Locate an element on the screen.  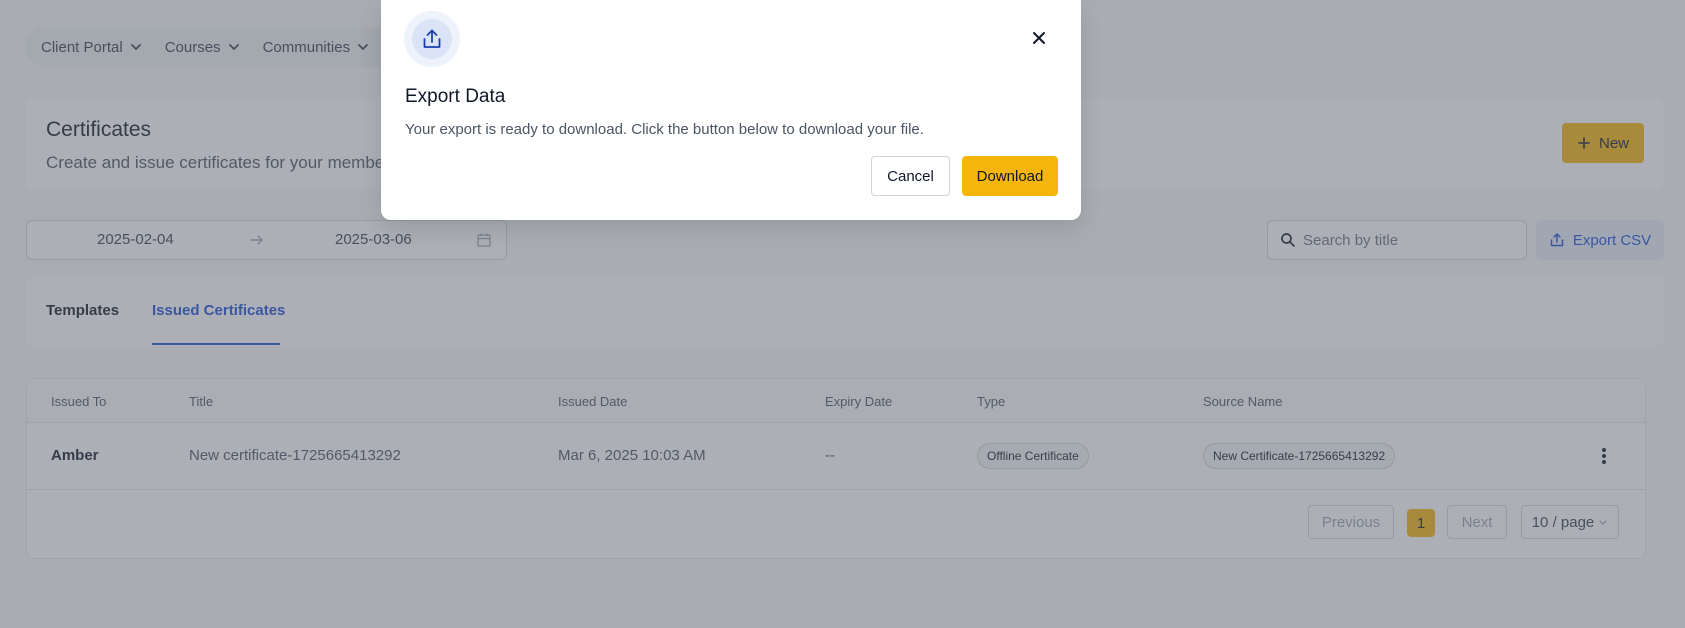
modal-icon-badge is located at coordinates (432, 39).